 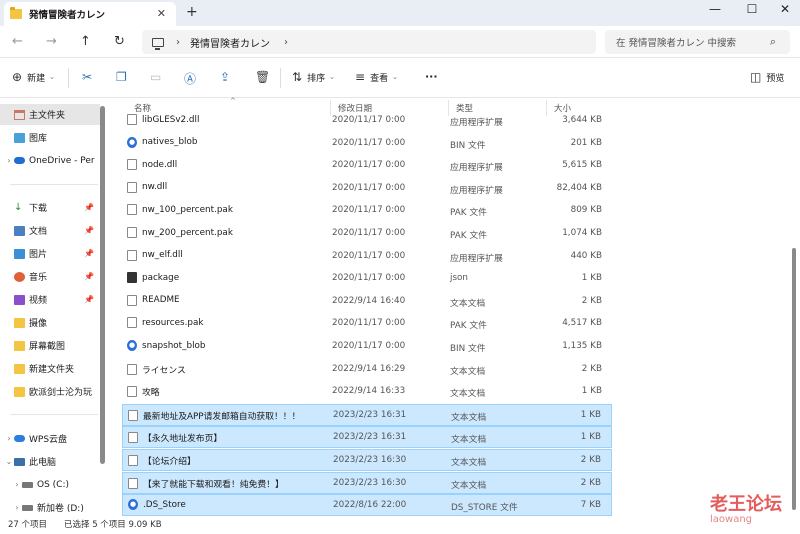 What do you see at coordinates (192, 12) in the screenshot?
I see `new-tab-button: +` at bounding box center [192, 12].